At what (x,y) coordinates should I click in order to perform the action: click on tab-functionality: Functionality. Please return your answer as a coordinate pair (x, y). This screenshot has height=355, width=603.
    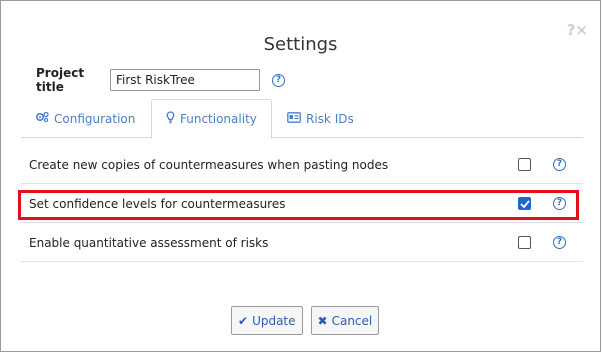
    Looking at the image, I should click on (211, 119).